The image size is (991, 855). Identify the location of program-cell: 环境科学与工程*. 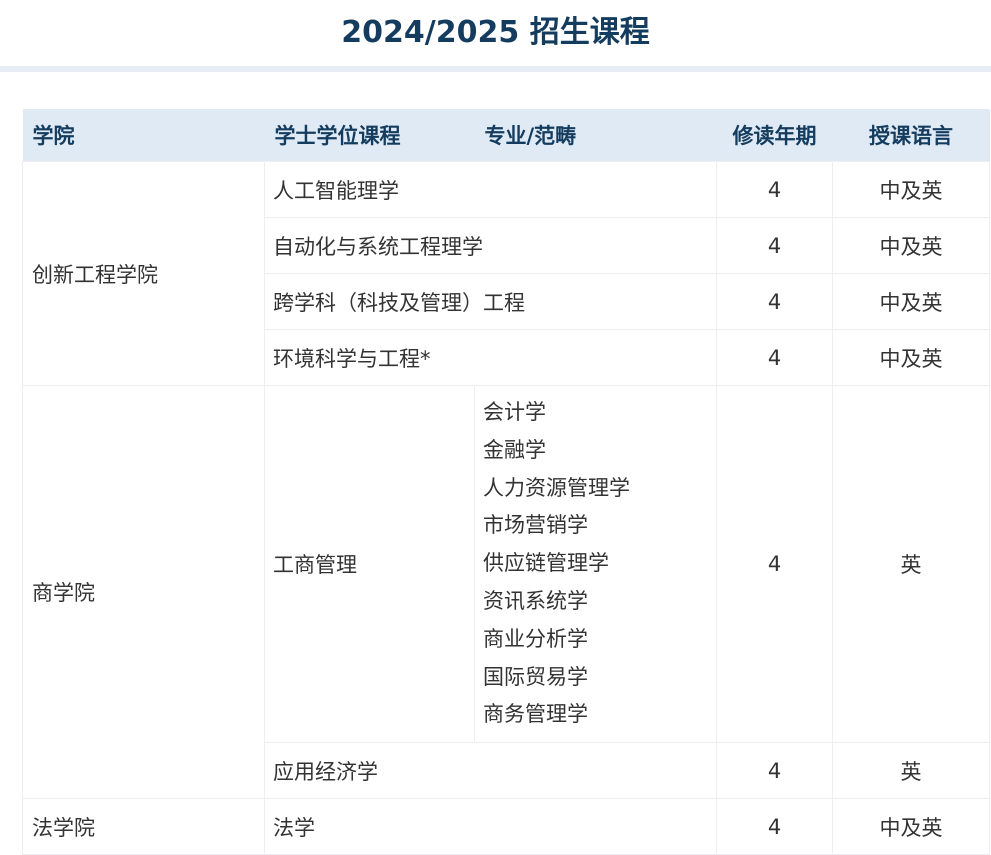
(490, 357).